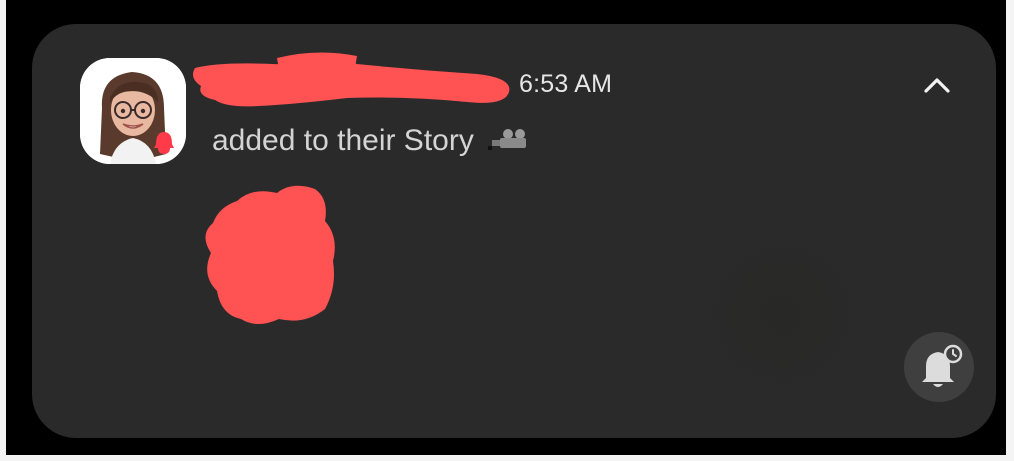  Describe the element at coordinates (507, 458) in the screenshot. I see `bottom-border` at that location.